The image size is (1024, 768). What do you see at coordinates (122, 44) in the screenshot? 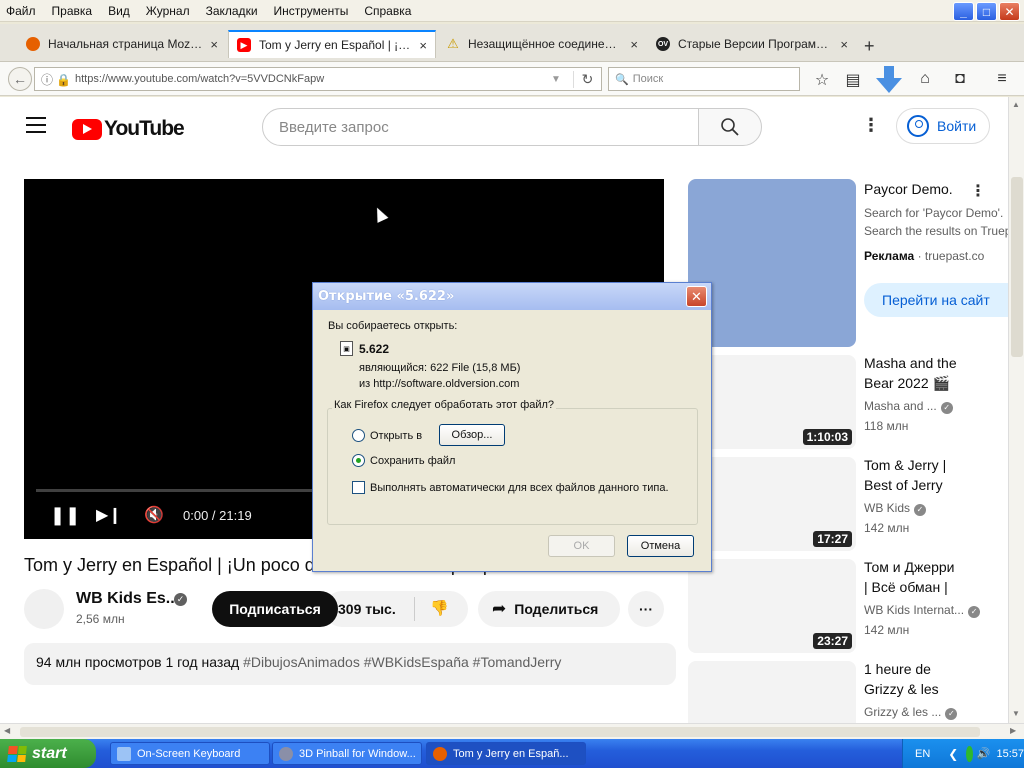
I see `tab-mozilla-start: Начальная страница Mozilla ... ×` at bounding box center [122, 44].